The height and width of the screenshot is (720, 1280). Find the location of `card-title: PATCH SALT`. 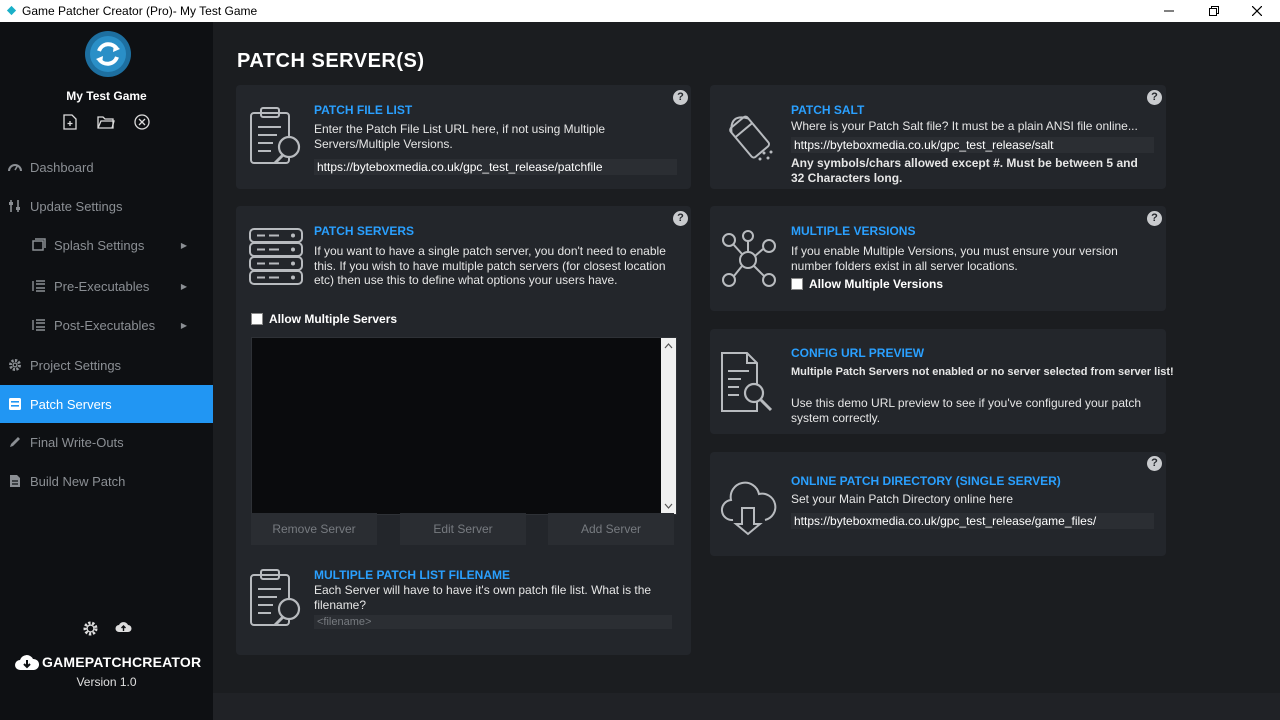

card-title: PATCH SALT is located at coordinates (828, 110).